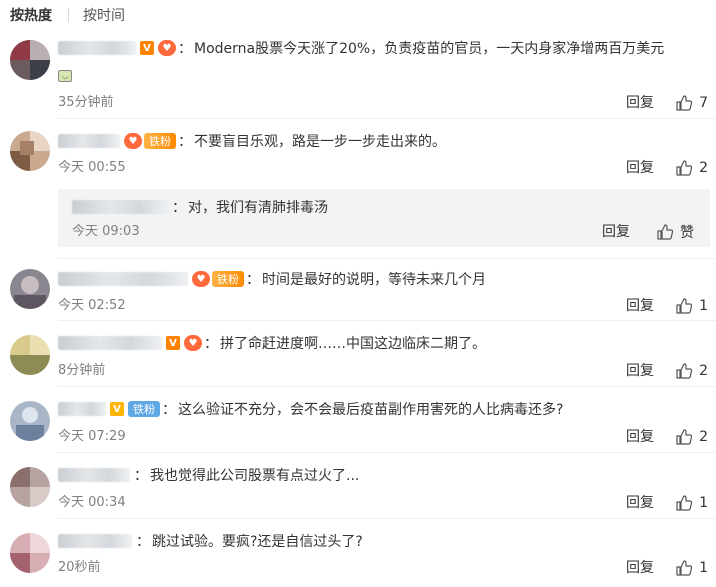 The height and width of the screenshot is (587, 716). What do you see at coordinates (358, 354) in the screenshot?
I see `comment-item: V ♥ ： 拼了命赶进度啊……中国这边临床二期了。 8分钟前 回复 2` at bounding box center [358, 354].